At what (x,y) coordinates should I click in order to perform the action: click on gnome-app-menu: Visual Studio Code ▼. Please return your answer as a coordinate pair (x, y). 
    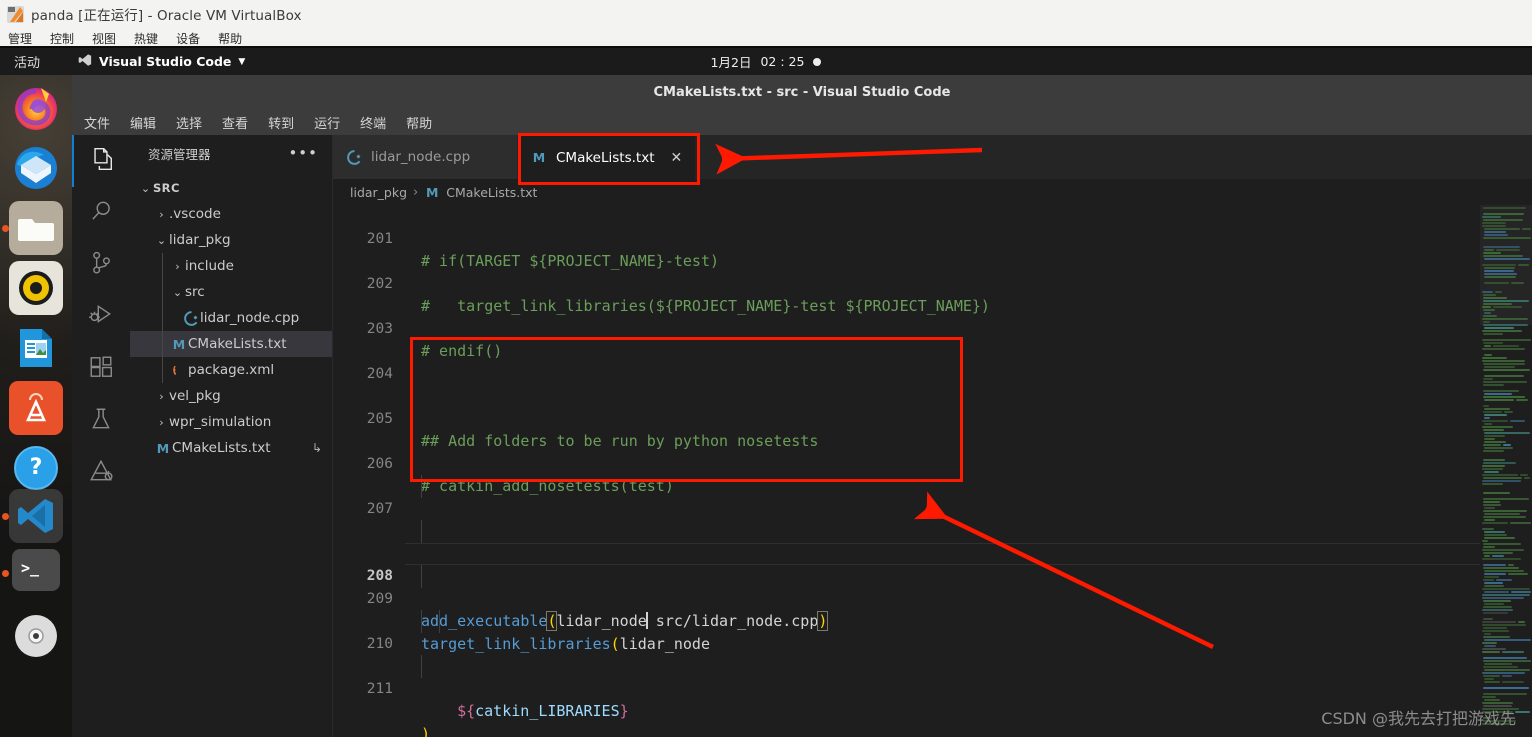
    Looking at the image, I should click on (161, 61).